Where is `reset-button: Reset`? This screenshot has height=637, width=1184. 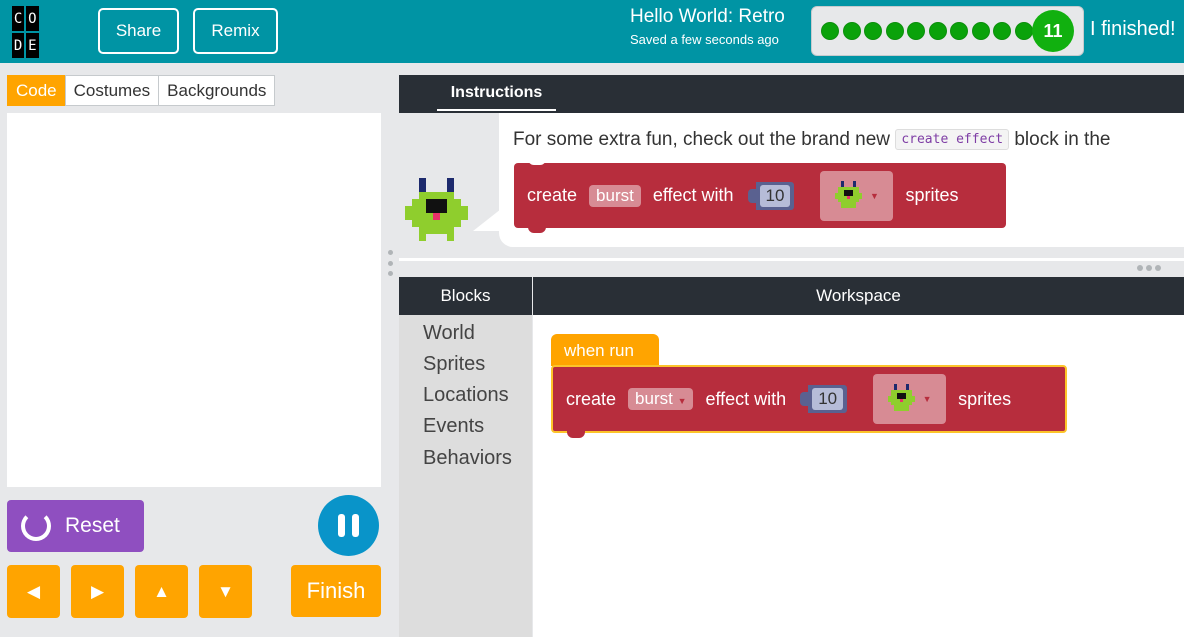 reset-button: Reset is located at coordinates (75, 526).